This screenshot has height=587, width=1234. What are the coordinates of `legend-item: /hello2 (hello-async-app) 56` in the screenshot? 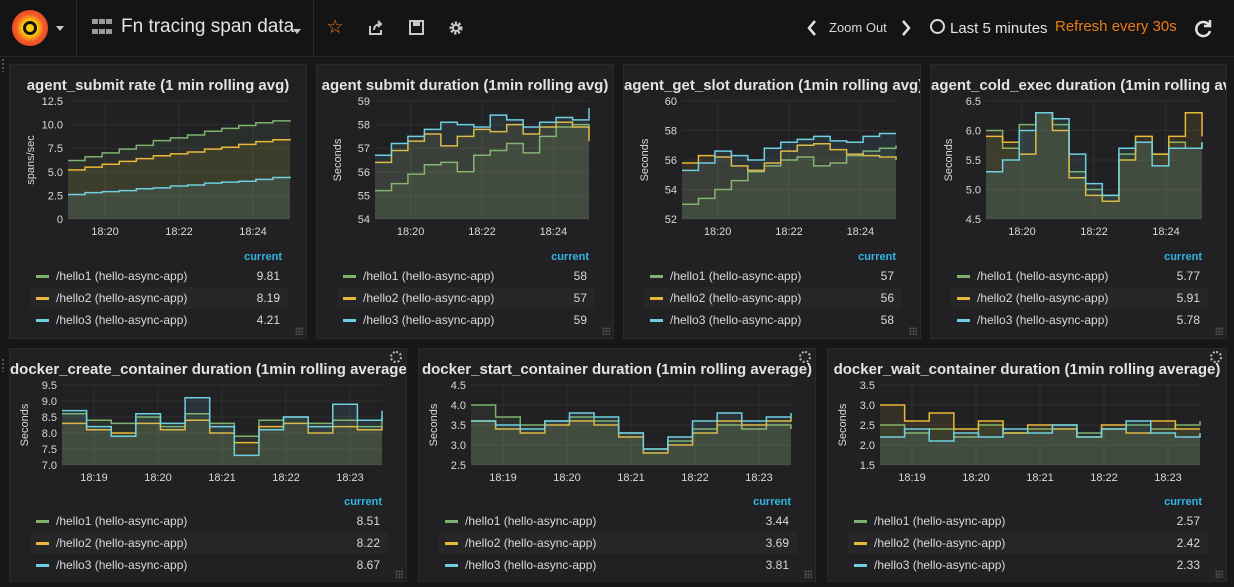 It's located at (773, 298).